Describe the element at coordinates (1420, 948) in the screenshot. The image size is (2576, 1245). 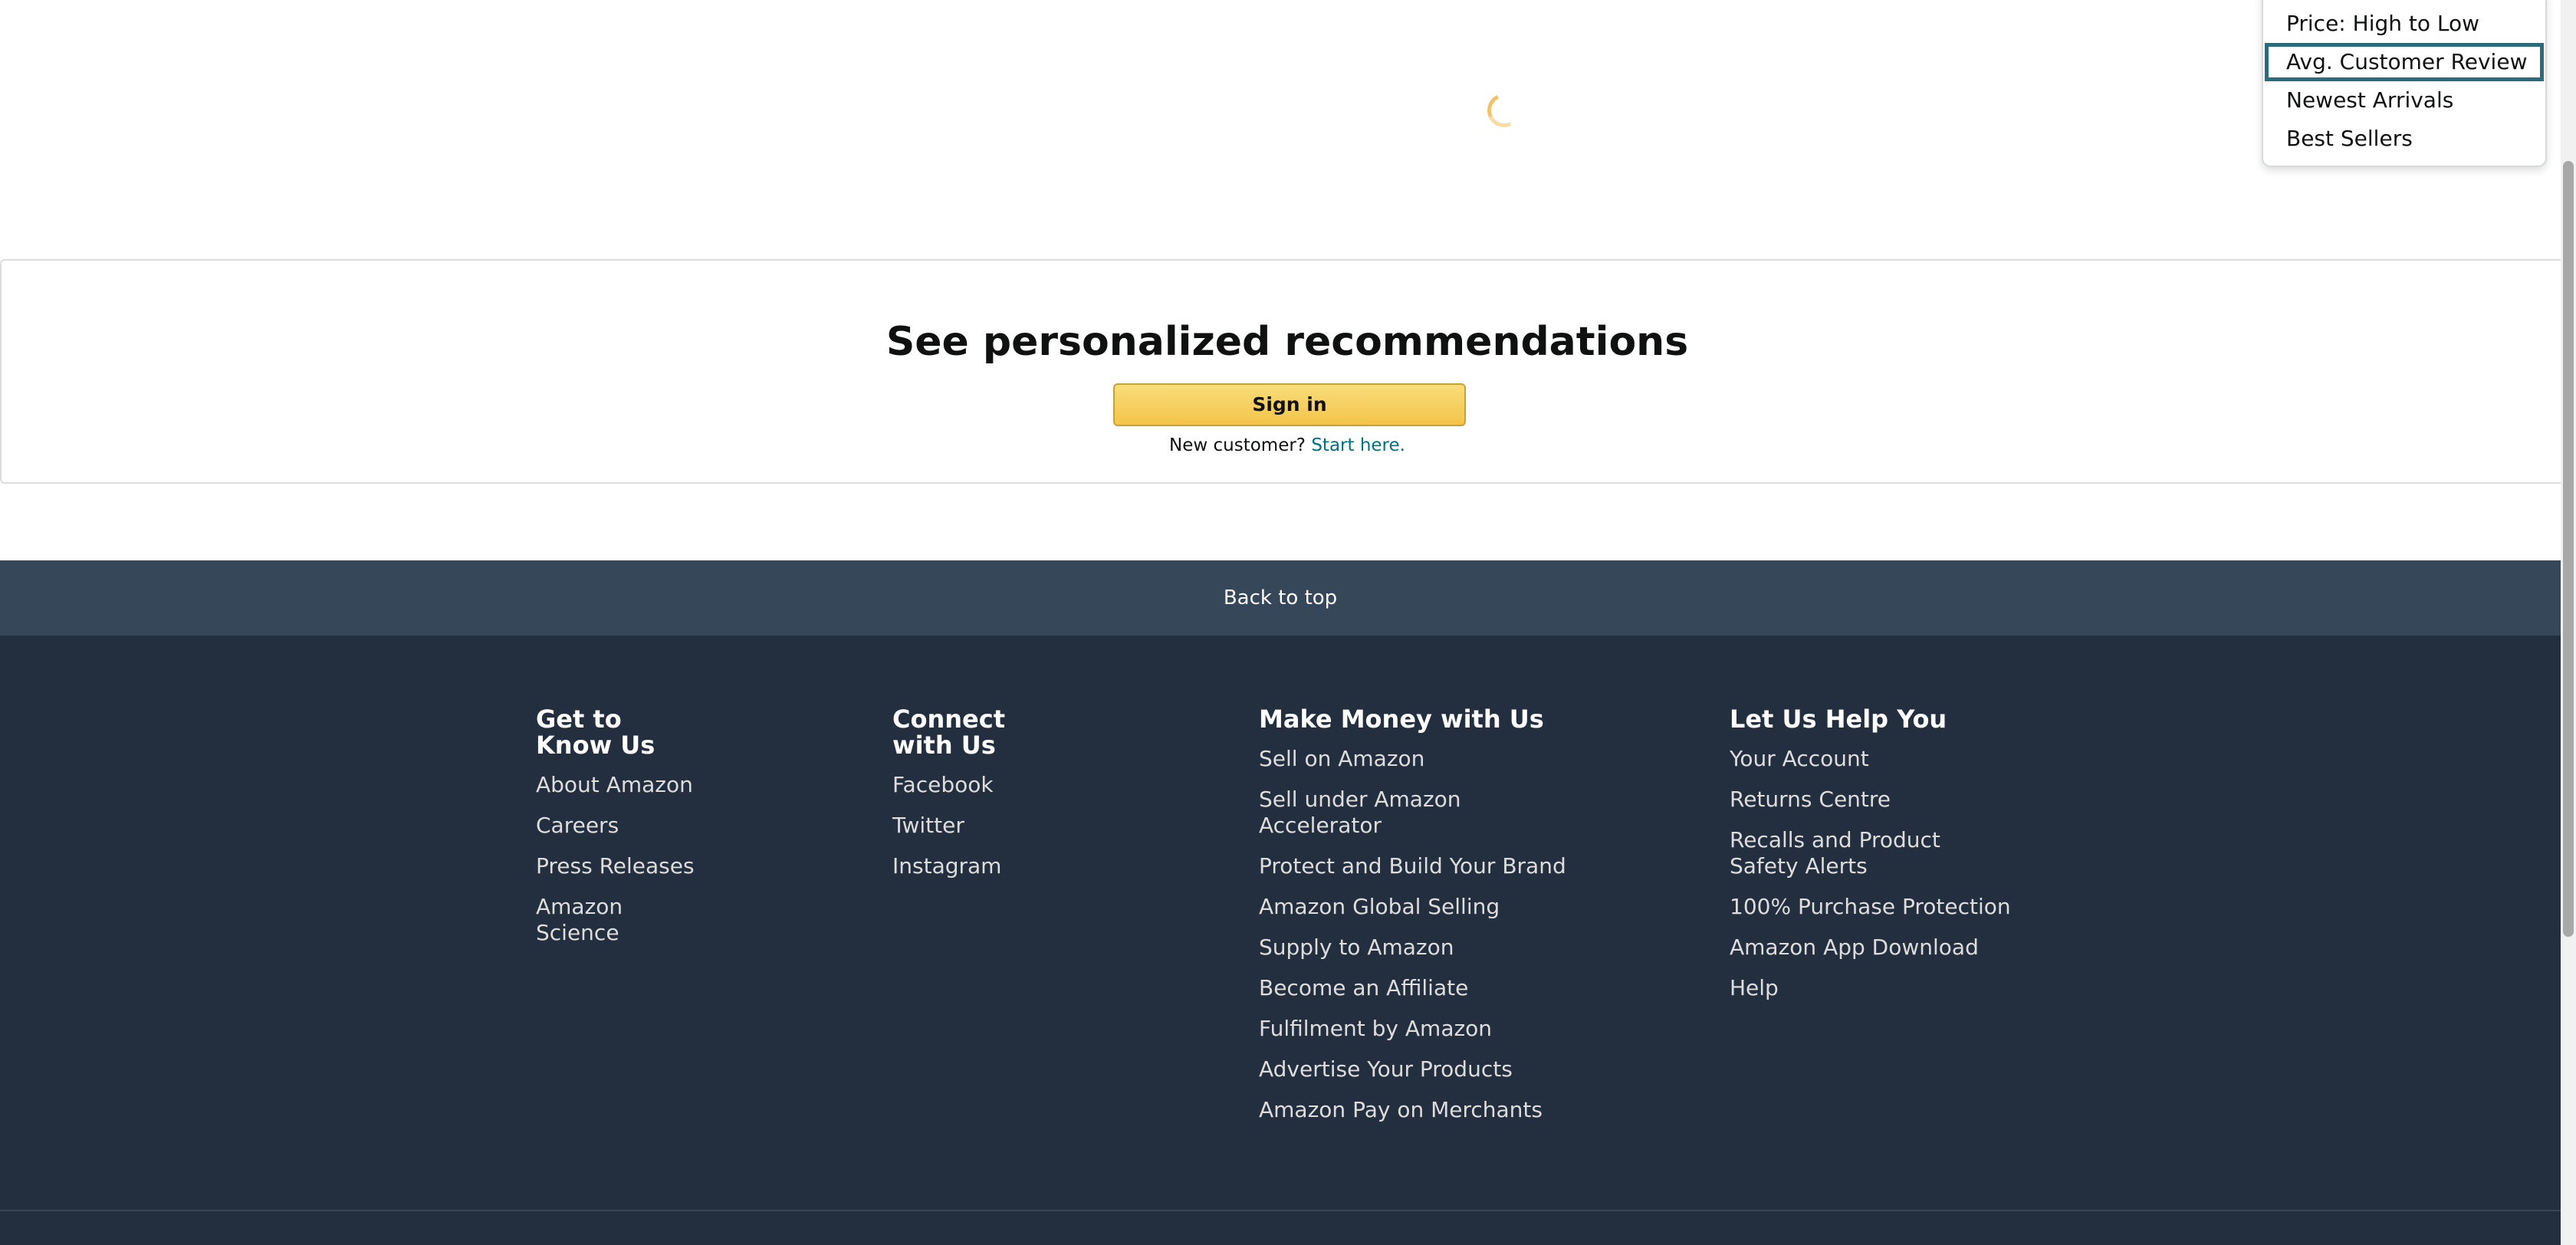
I see `footer-link-supply-to-amazon: Supply to Amazon` at that location.